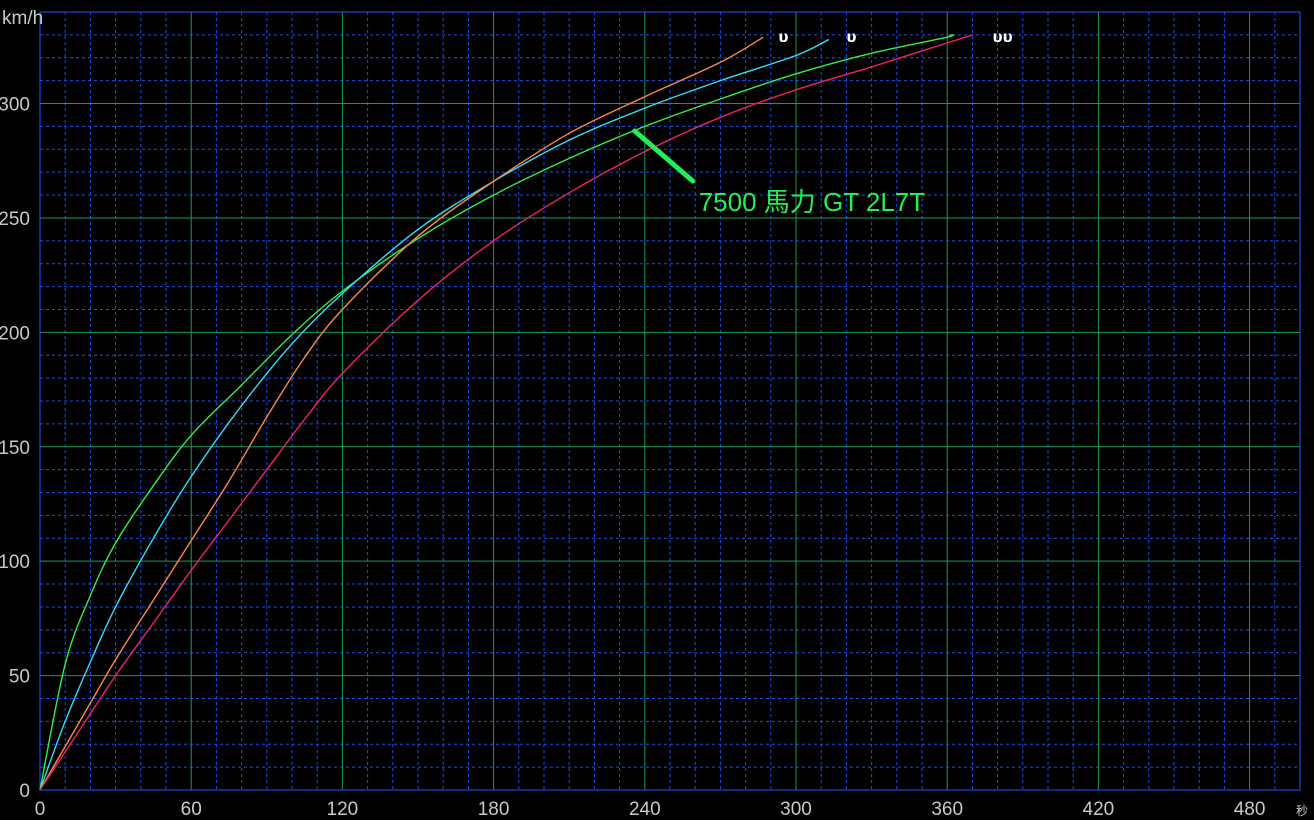 The width and height of the screenshot is (1314, 820). I want to click on y-axis-label: km/h, so click(22, 18).